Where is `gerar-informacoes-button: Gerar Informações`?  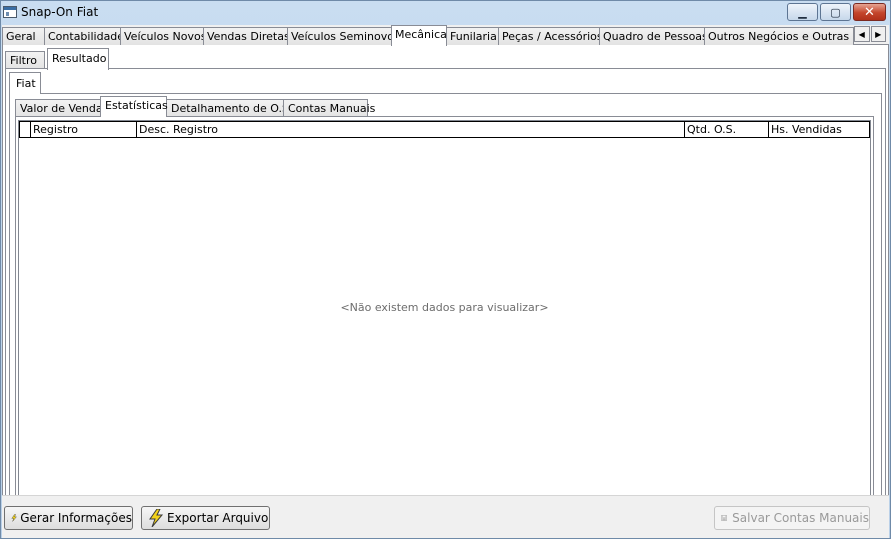
gerar-informacoes-button: Gerar Informações is located at coordinates (68, 518).